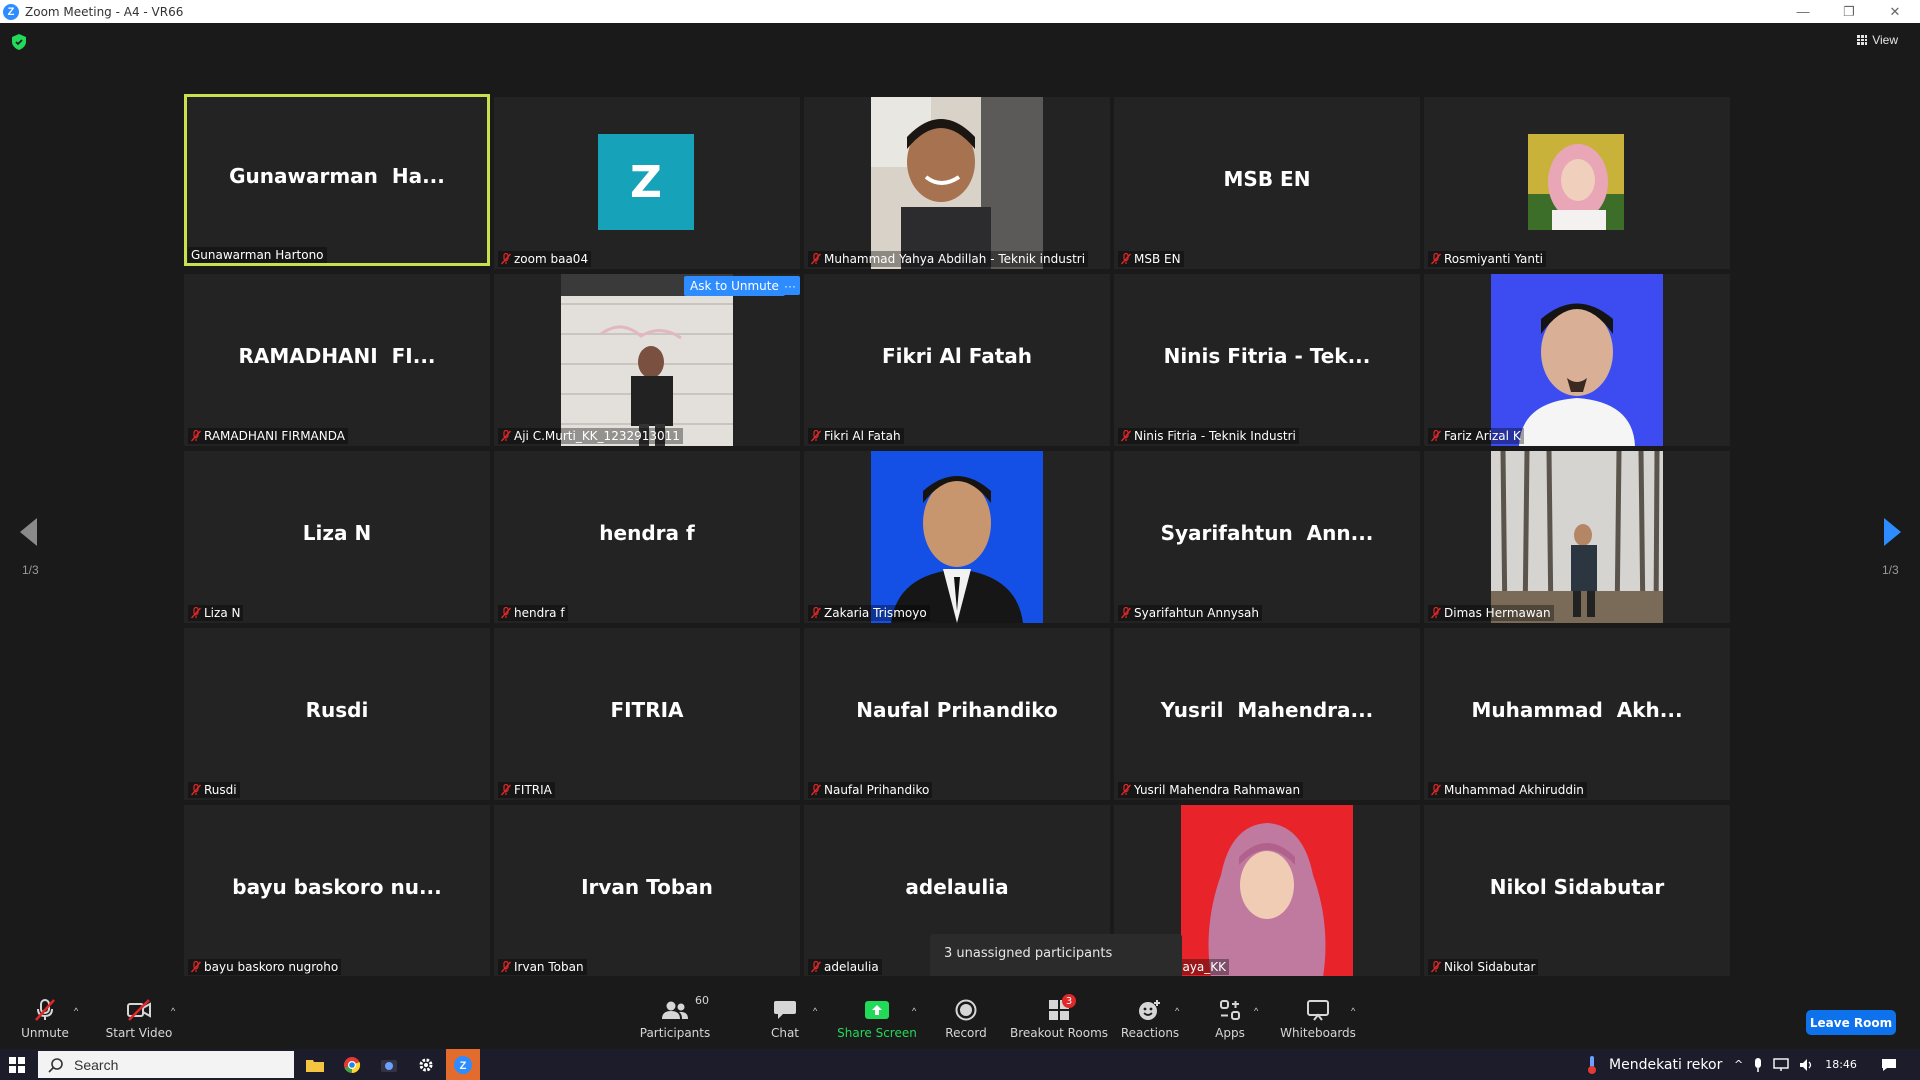 This screenshot has width=1920, height=1080. What do you see at coordinates (337, 891) in the screenshot?
I see `video-tile: bayu baskoro nu... bayu baskoro nugroho` at bounding box center [337, 891].